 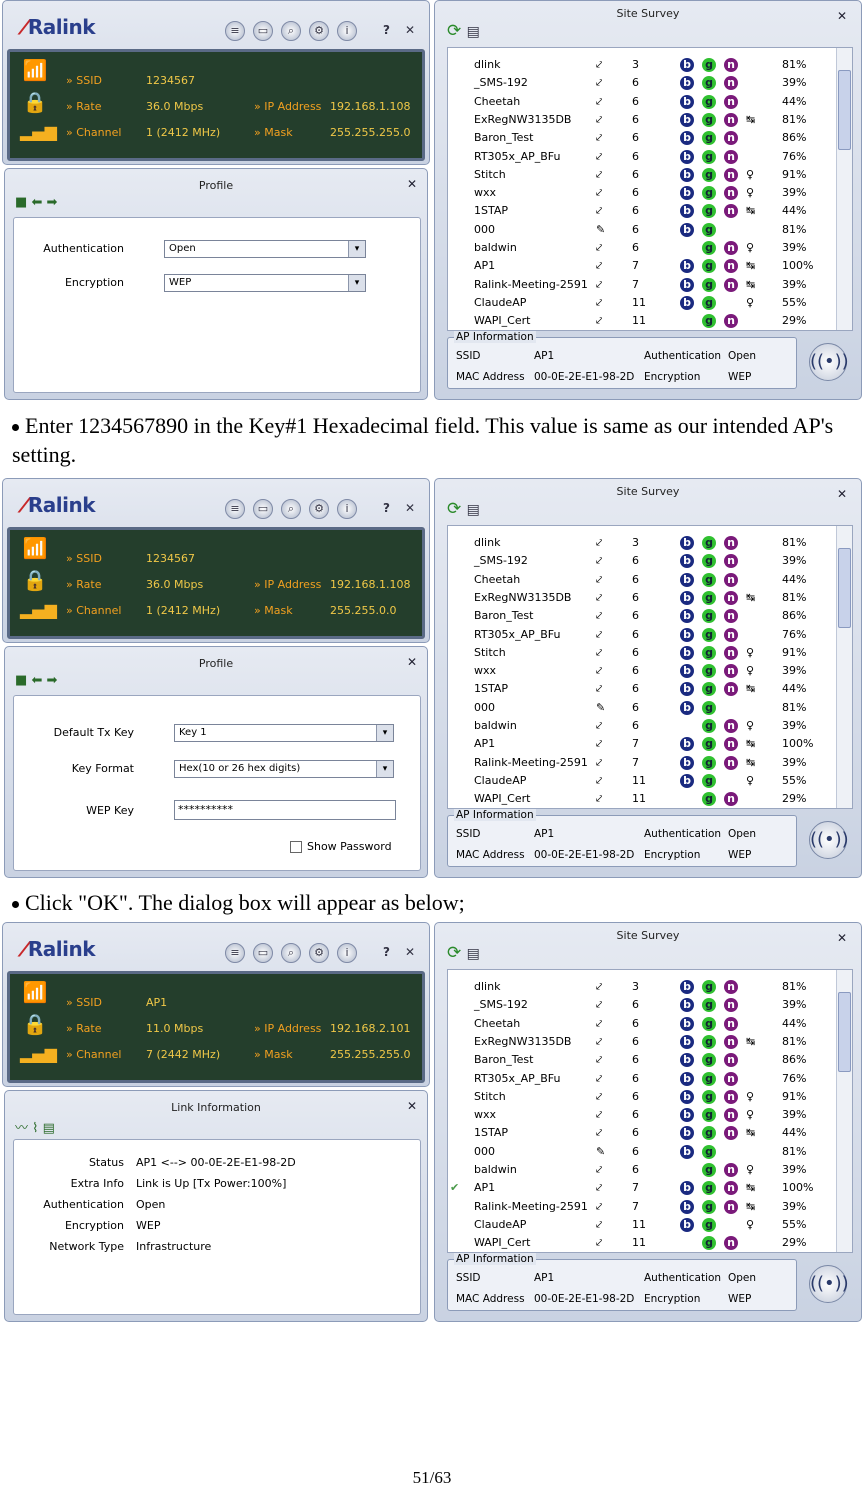 What do you see at coordinates (265, 249) in the screenshot?
I see `field-select: Open` at bounding box center [265, 249].